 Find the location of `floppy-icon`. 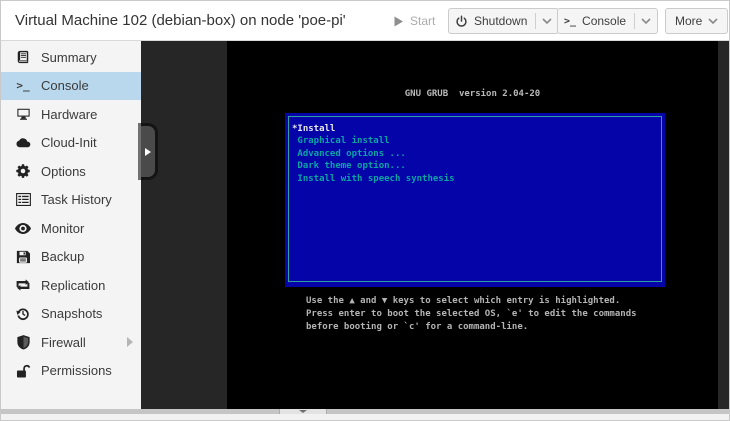

floppy-icon is located at coordinates (23, 257).